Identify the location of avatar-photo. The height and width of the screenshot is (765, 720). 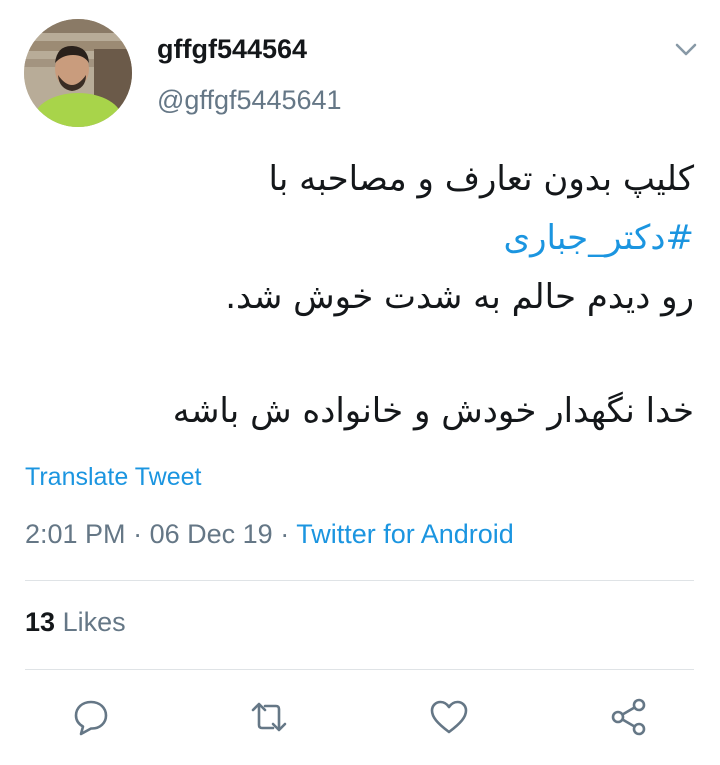
(78, 73).